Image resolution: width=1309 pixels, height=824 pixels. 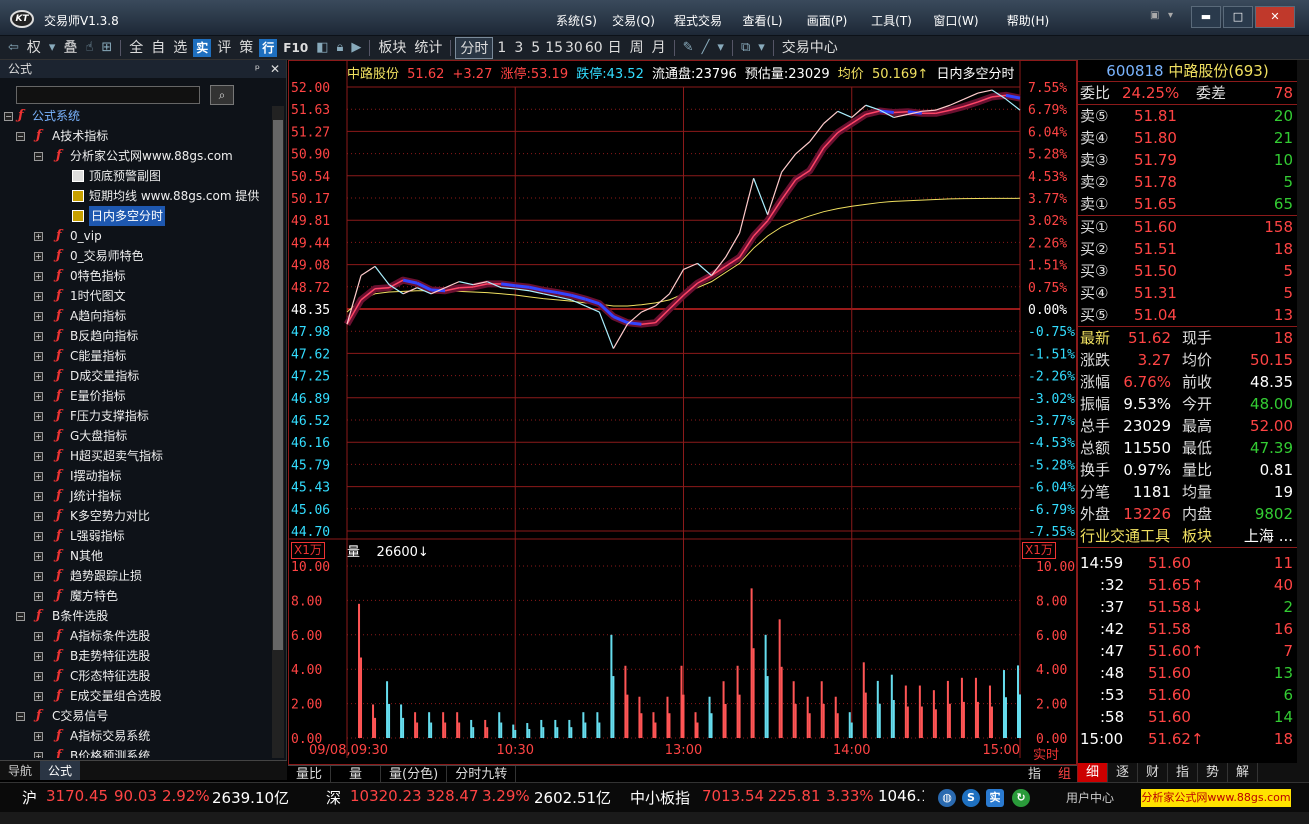 I want to click on ad-banner: 分析家公式网www.88gs.com, so click(x=1216, y=798).